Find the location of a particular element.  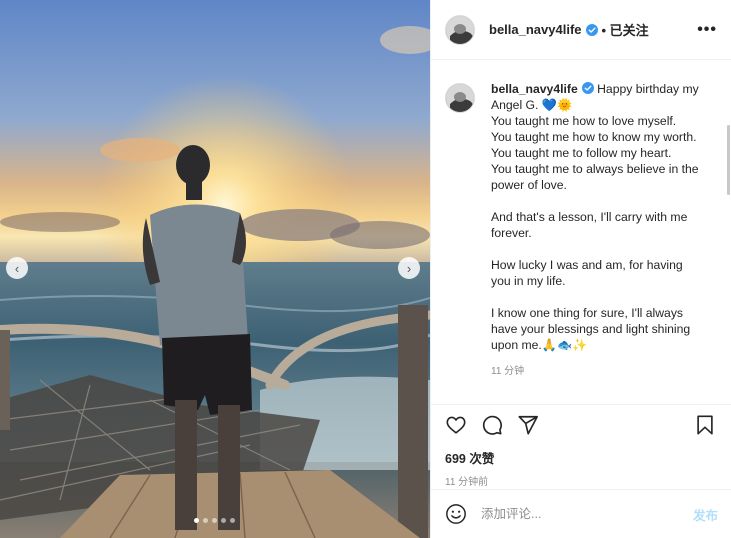

save-button is located at coordinates (706, 426).